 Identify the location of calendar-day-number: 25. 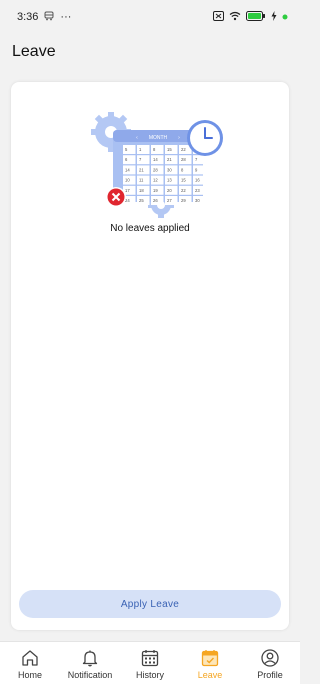
(141, 200).